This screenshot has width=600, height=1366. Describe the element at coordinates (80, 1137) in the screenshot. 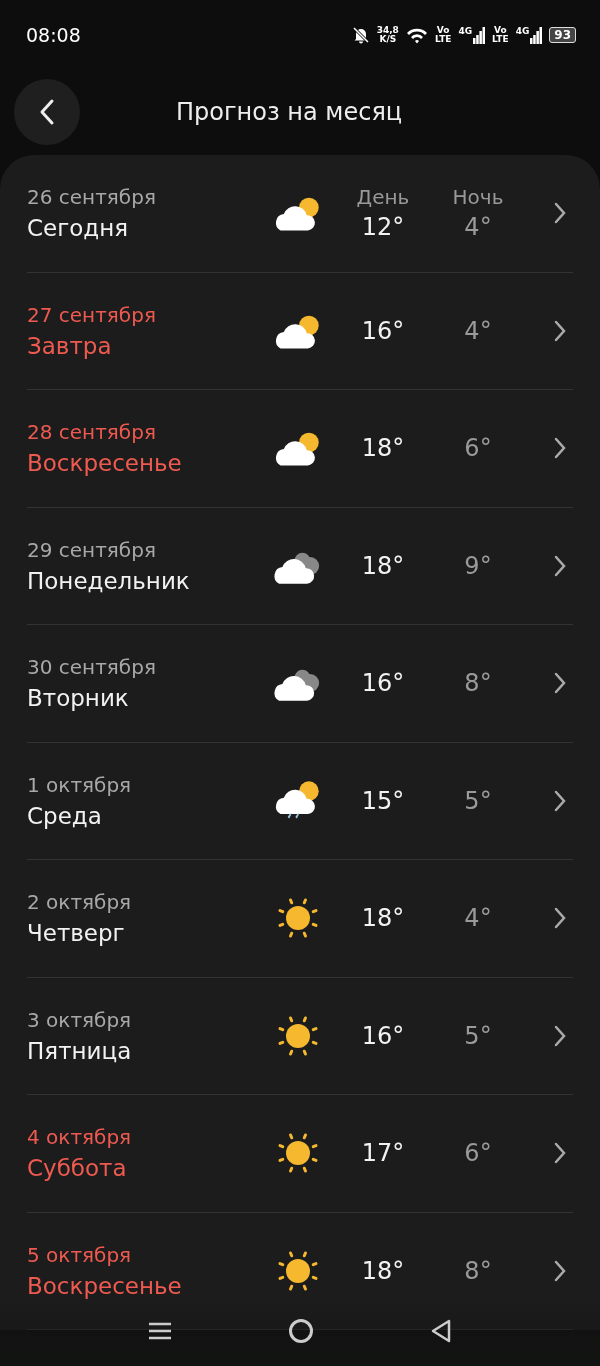

I see `date-text: 4 октября` at that location.